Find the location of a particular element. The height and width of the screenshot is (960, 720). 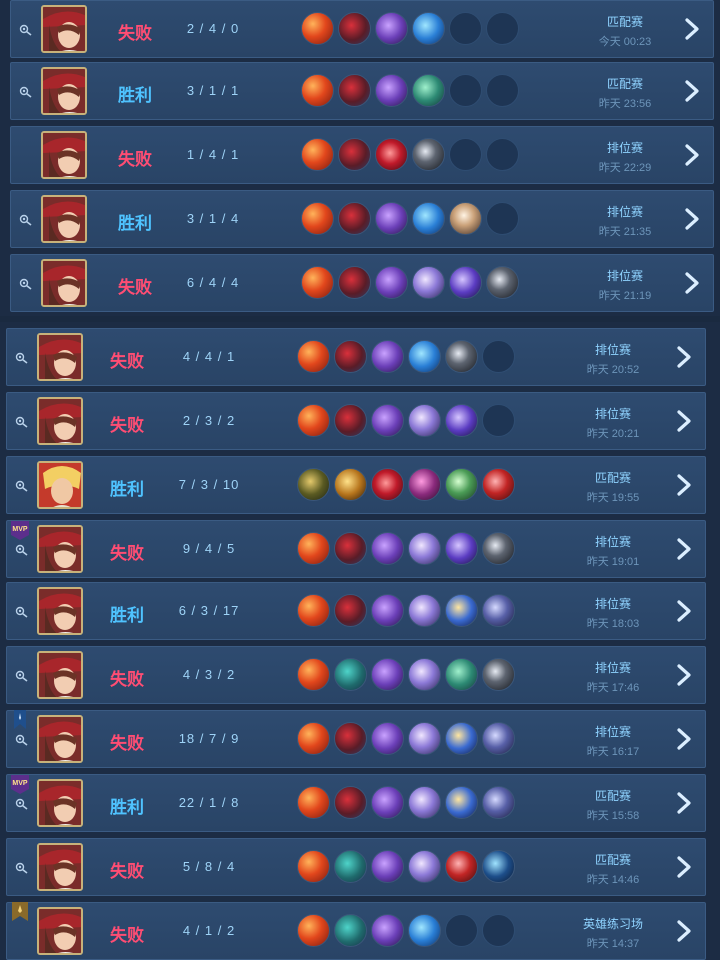

svg-text: MVP is located at coordinates (20, 529).